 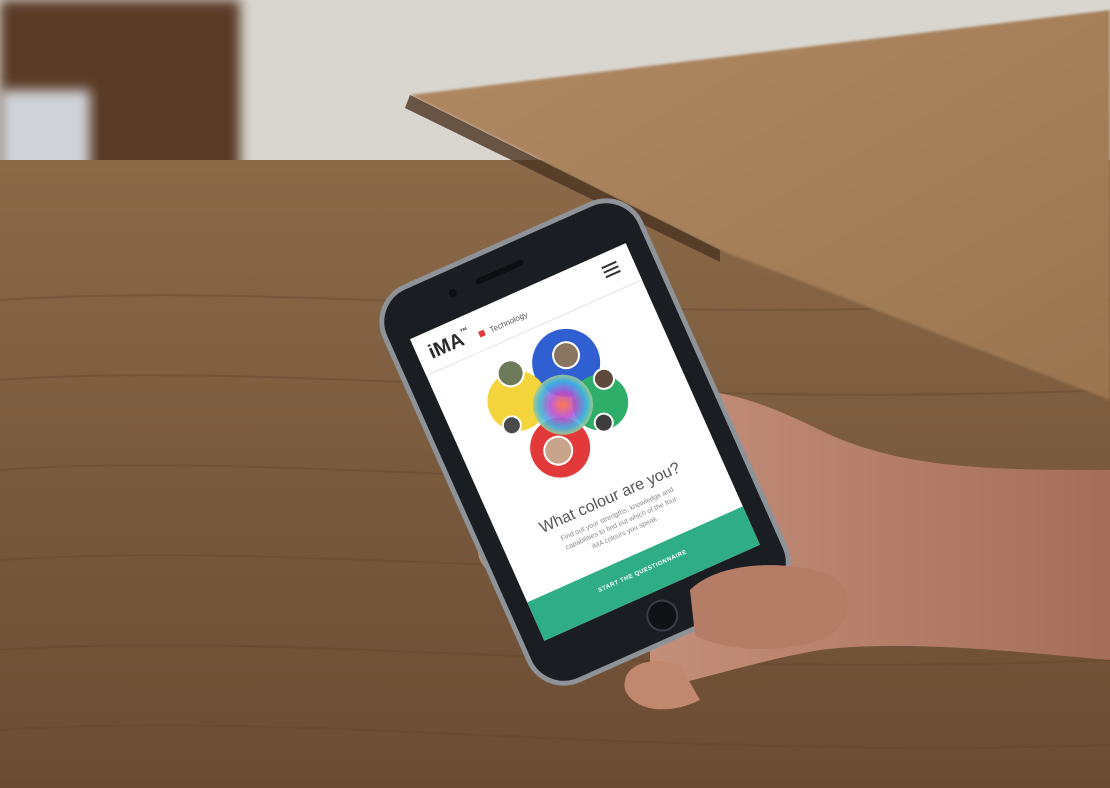 What do you see at coordinates (611, 269) in the screenshot?
I see `hamburger-menu-icon` at bounding box center [611, 269].